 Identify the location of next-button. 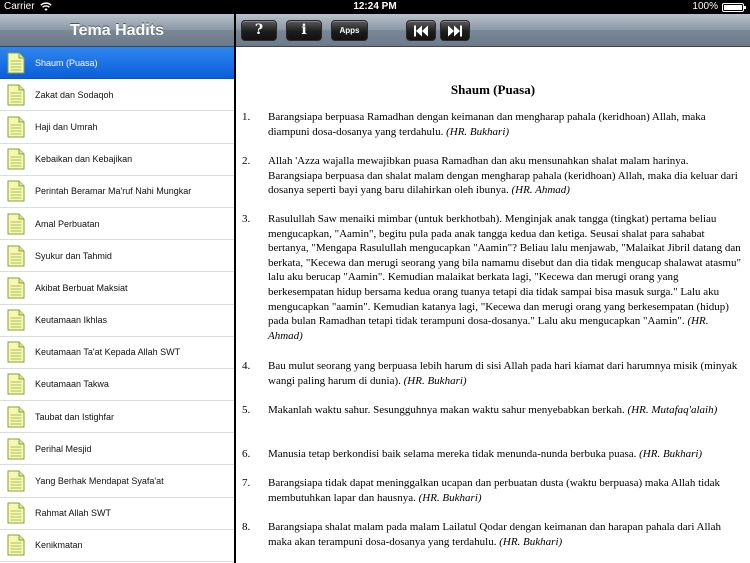
(455, 30).